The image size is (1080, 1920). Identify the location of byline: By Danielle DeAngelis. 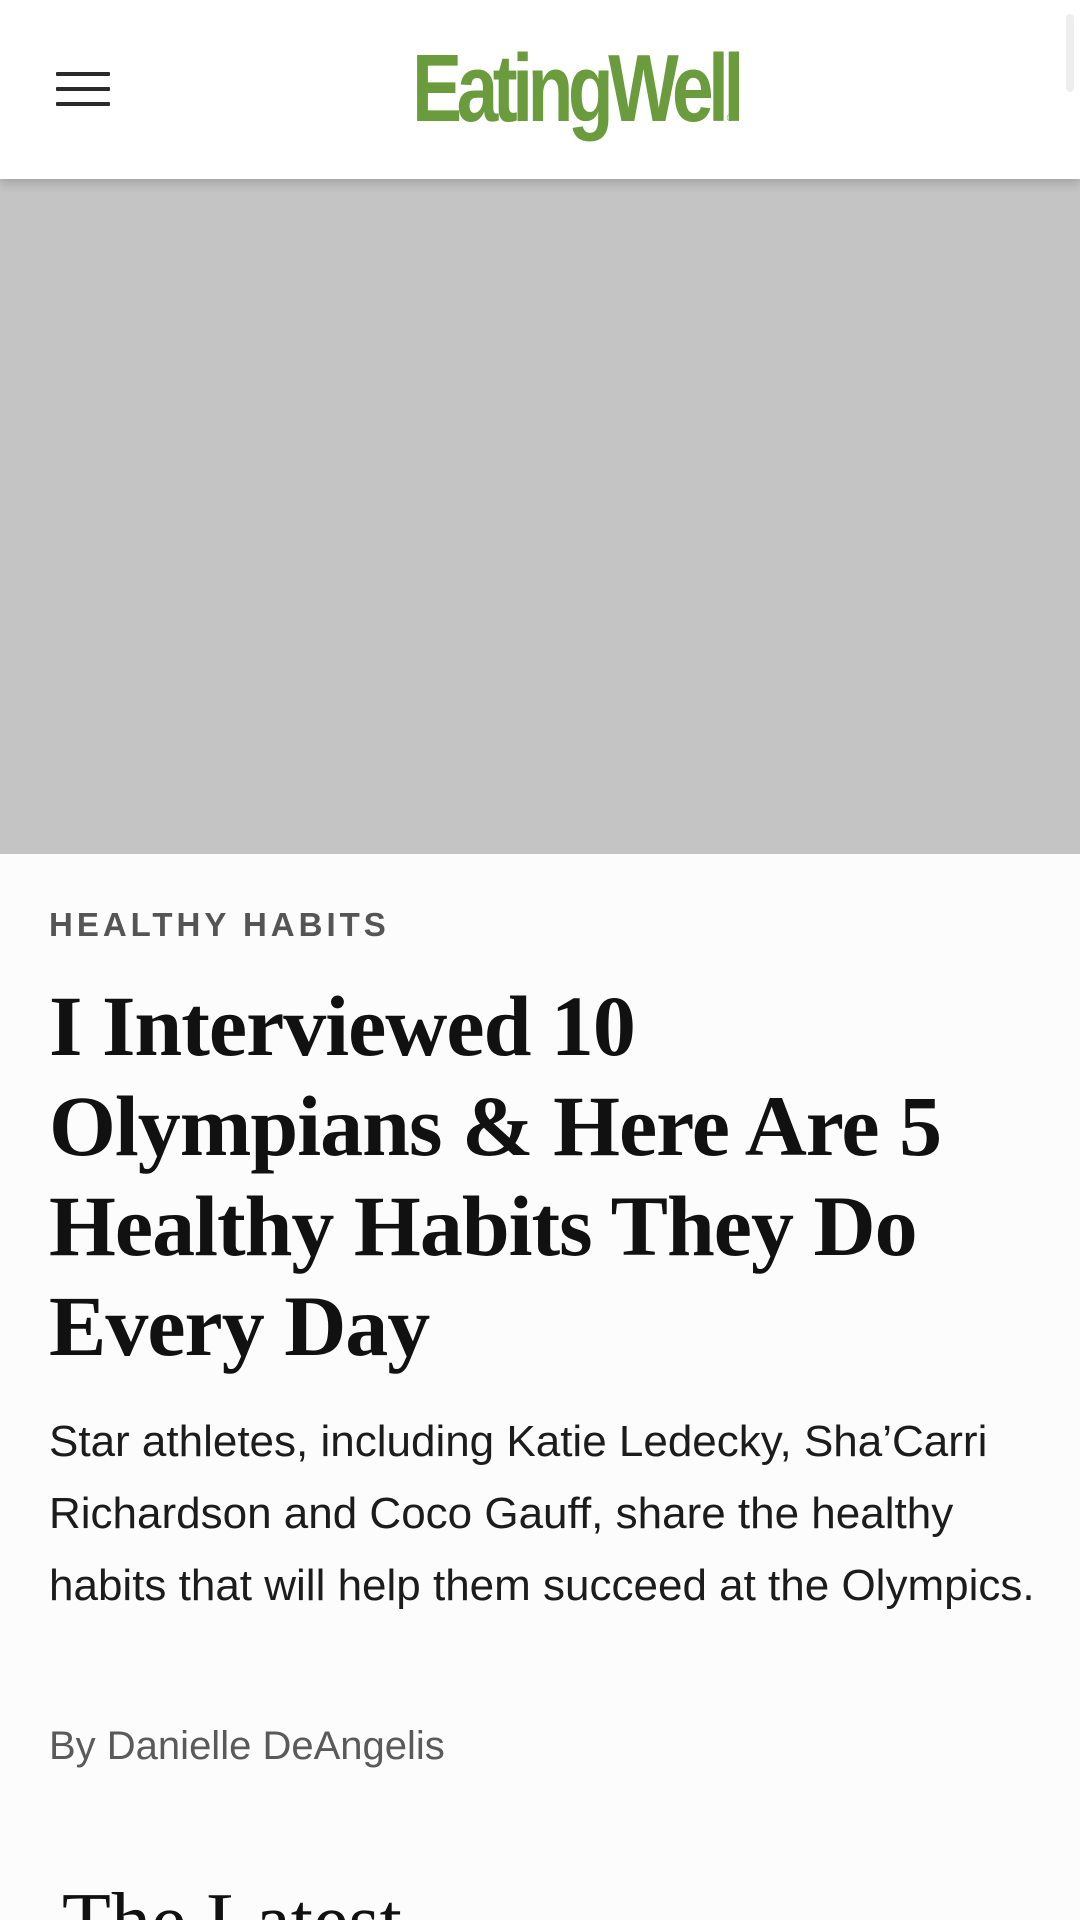
(247, 1746).